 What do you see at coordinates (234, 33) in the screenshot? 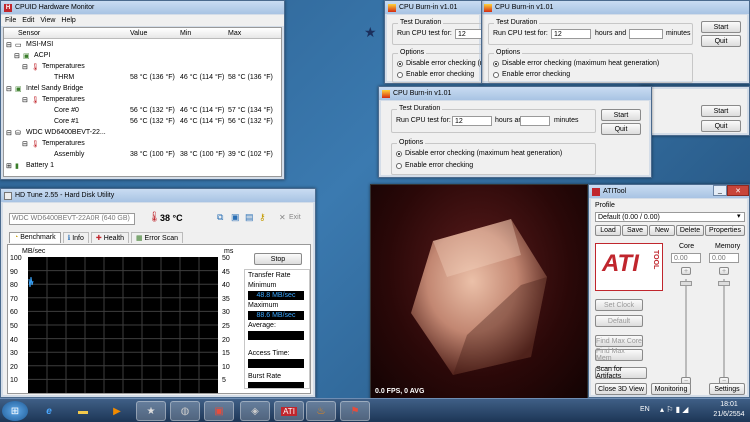
I see `column-max: Max` at bounding box center [234, 33].